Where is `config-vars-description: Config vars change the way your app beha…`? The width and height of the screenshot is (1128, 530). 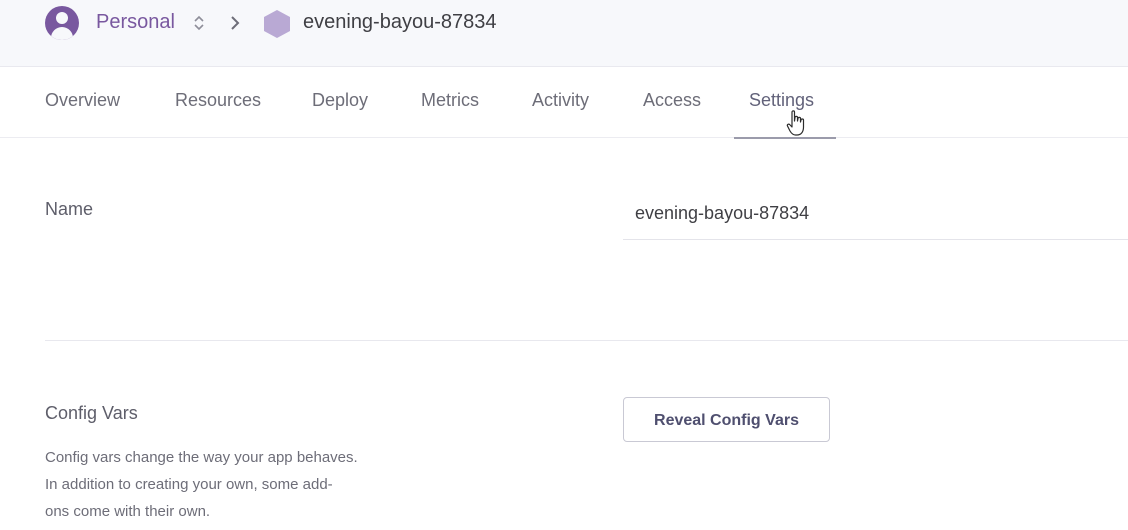
config-vars-description: Config vars change the way your app beha… is located at coordinates (245, 484).